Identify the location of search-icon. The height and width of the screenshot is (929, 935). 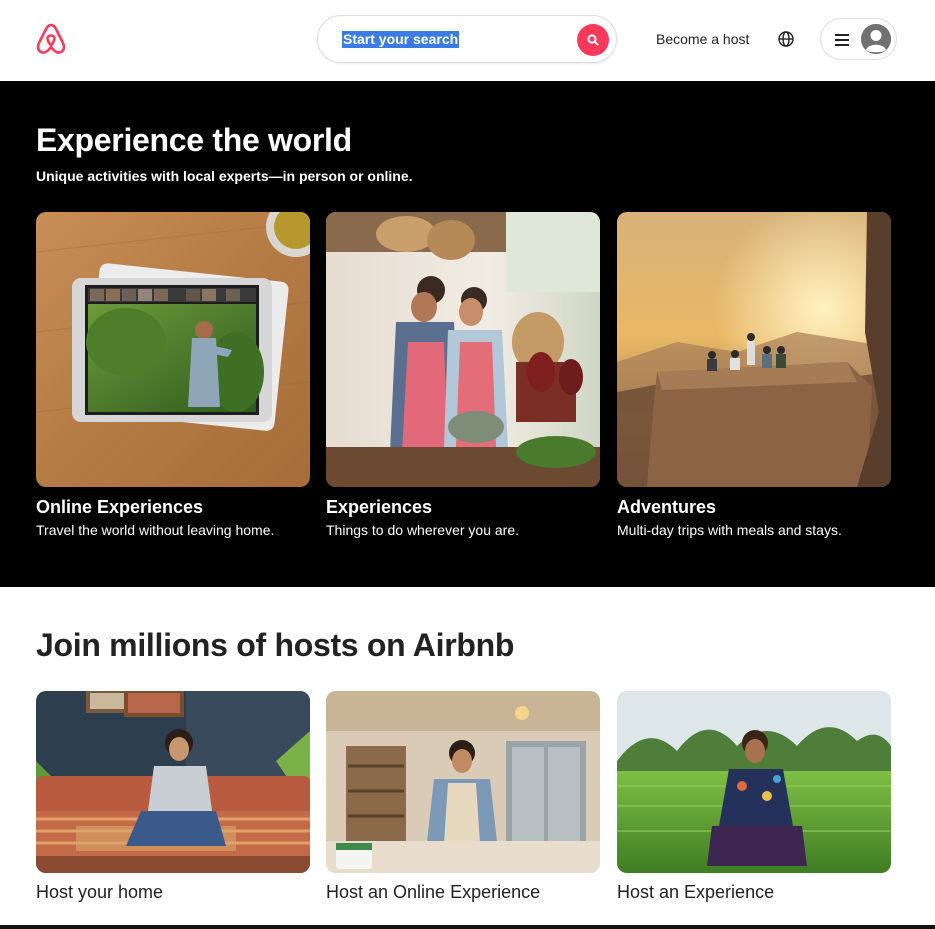
(593, 40).